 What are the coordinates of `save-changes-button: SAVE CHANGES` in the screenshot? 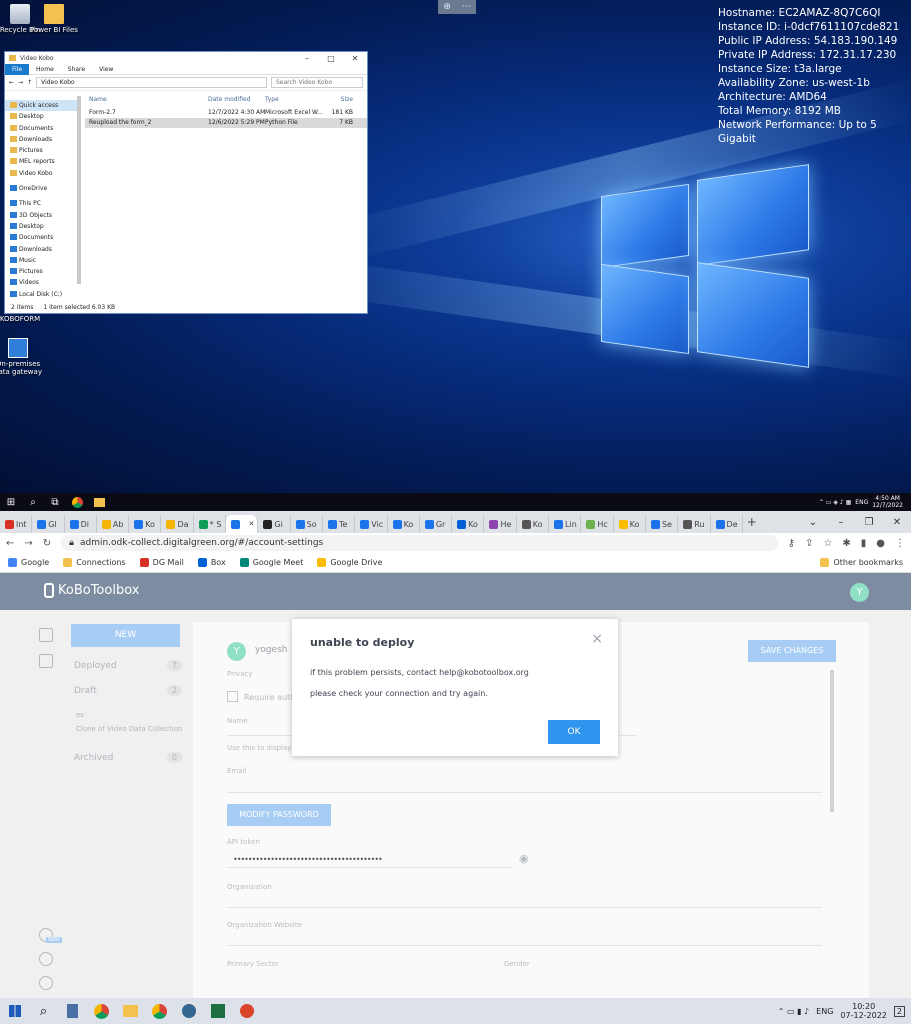 It's located at (792, 651).